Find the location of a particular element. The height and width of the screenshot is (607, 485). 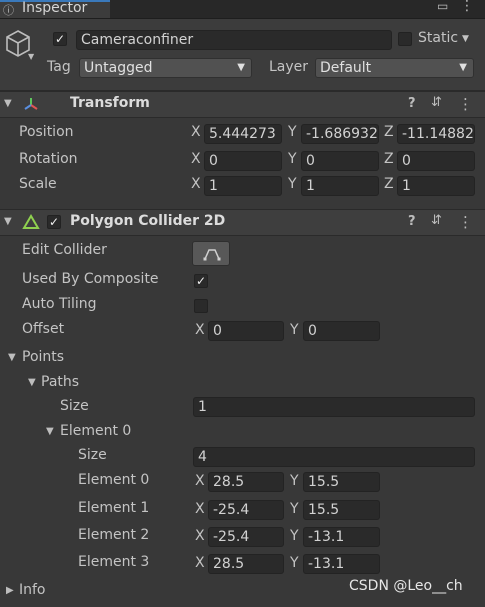

scale-x-value: 1 is located at coordinates (213, 186).